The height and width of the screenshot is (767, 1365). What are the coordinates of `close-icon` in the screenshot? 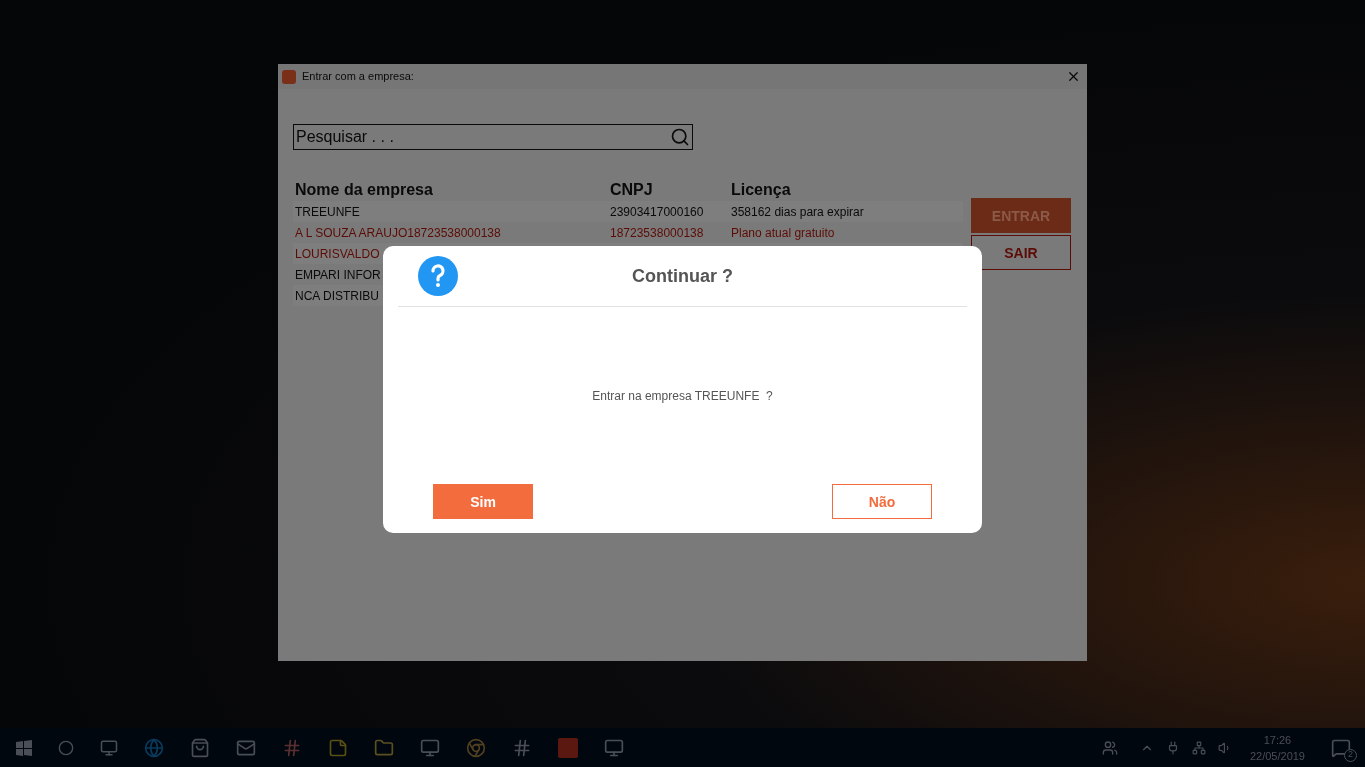 It's located at (1073, 76).